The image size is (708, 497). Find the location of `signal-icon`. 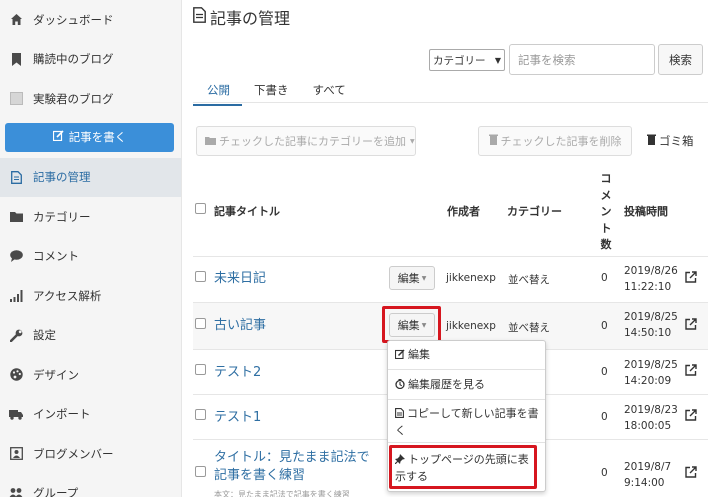

signal-icon is located at coordinates (16, 296).